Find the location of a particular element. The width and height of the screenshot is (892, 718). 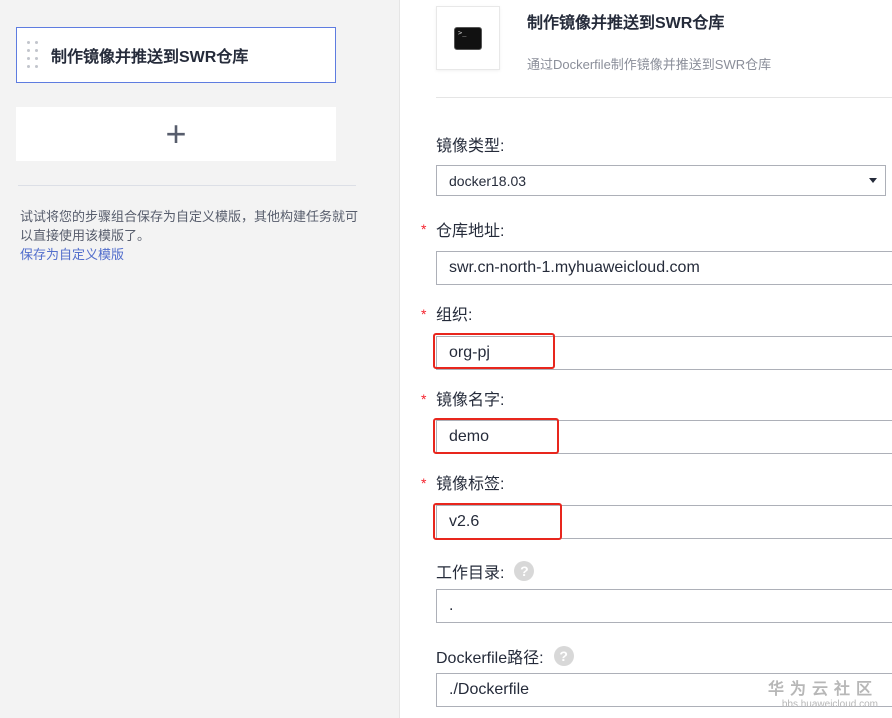

step-header-description: 通过Dockerfile制作镜像并推送到SWR仓库 is located at coordinates (649, 64).